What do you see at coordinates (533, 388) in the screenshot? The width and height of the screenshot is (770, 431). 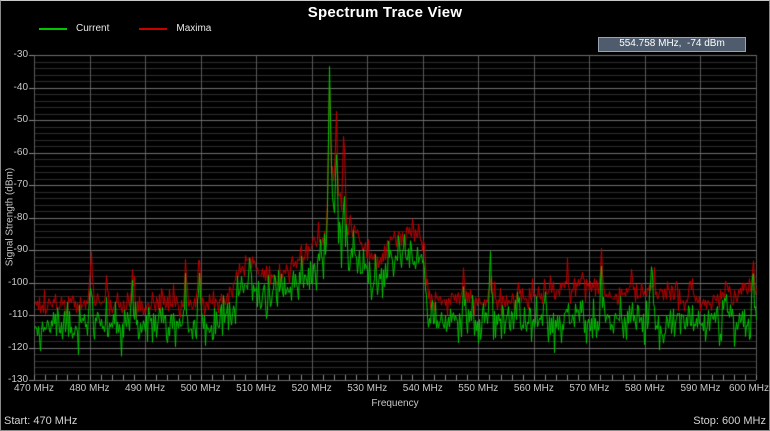 I see `x-tick-label: 560 MHz` at bounding box center [533, 388].